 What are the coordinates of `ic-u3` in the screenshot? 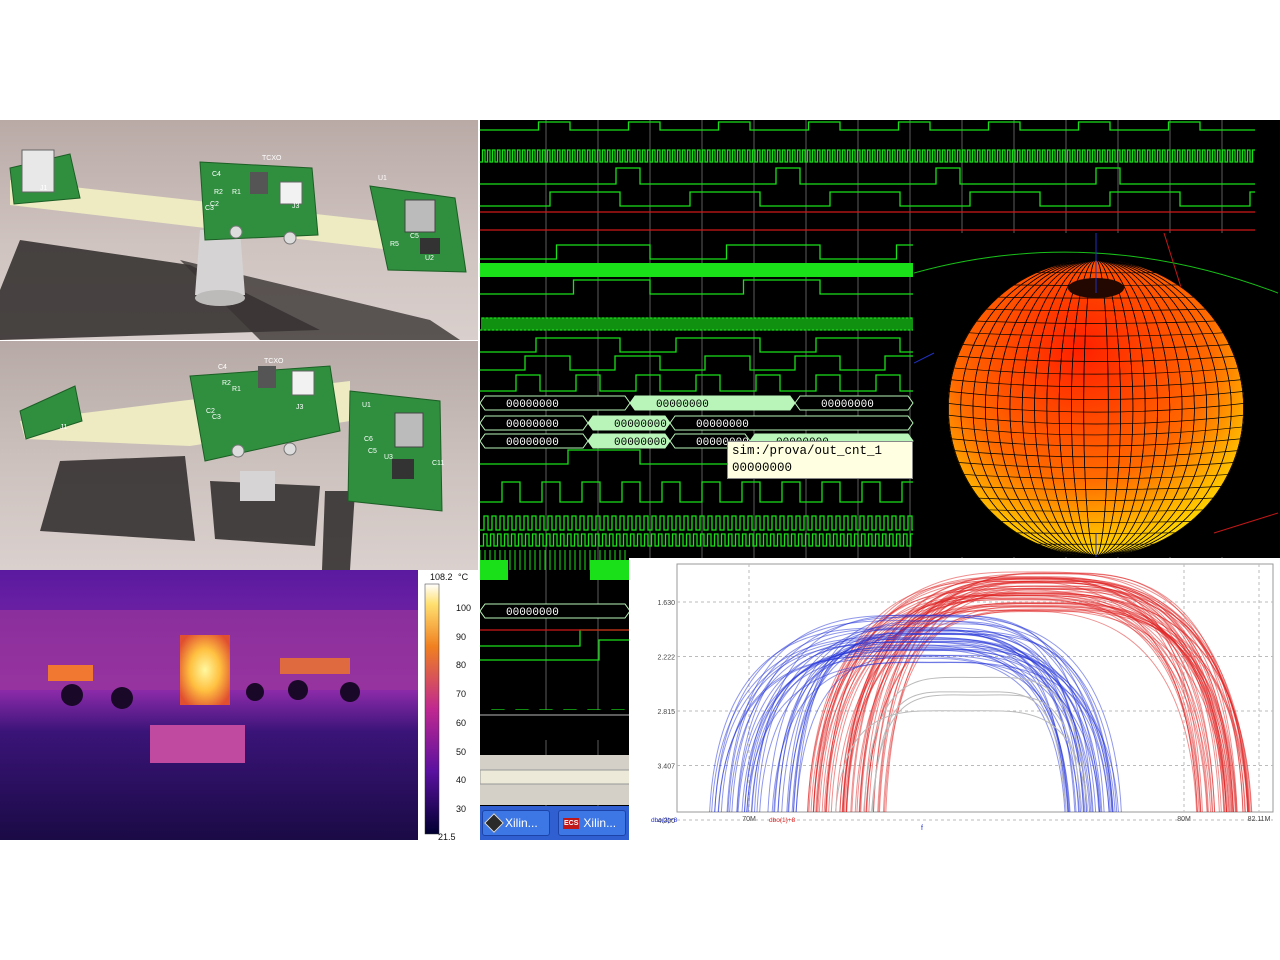 It's located at (403, 469).